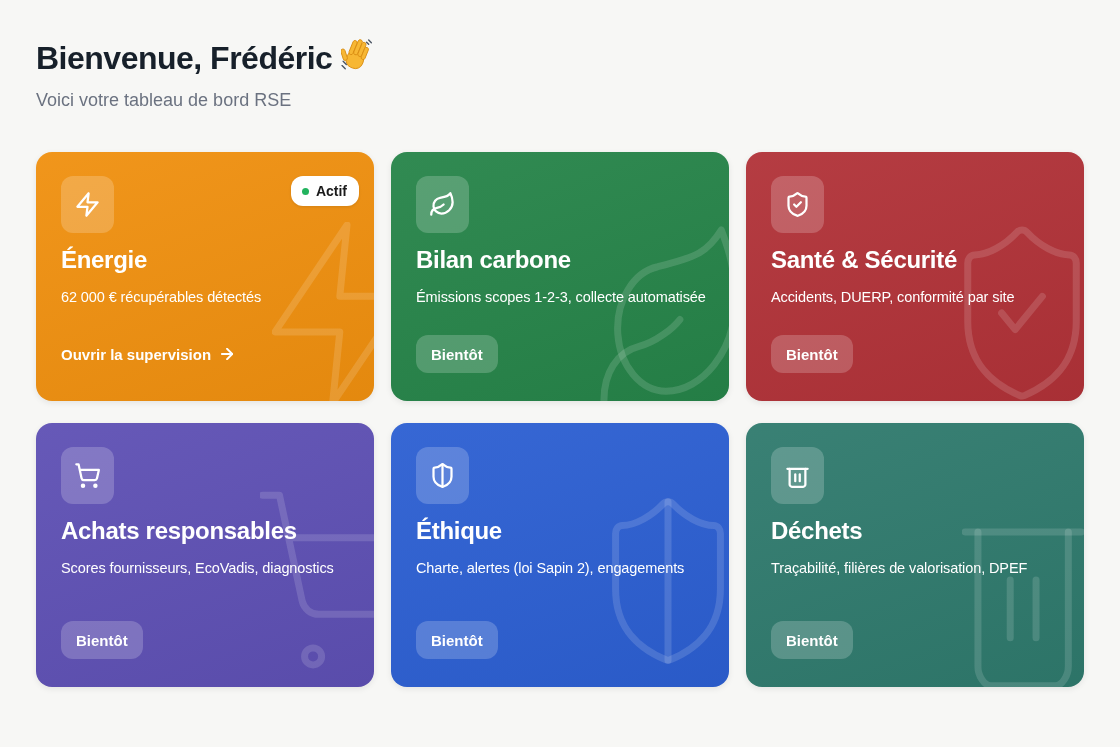 The image size is (1120, 747). Describe the element at coordinates (899, 568) in the screenshot. I see `card-description: Traçabilité, filières de valorisation, DPEF` at that location.